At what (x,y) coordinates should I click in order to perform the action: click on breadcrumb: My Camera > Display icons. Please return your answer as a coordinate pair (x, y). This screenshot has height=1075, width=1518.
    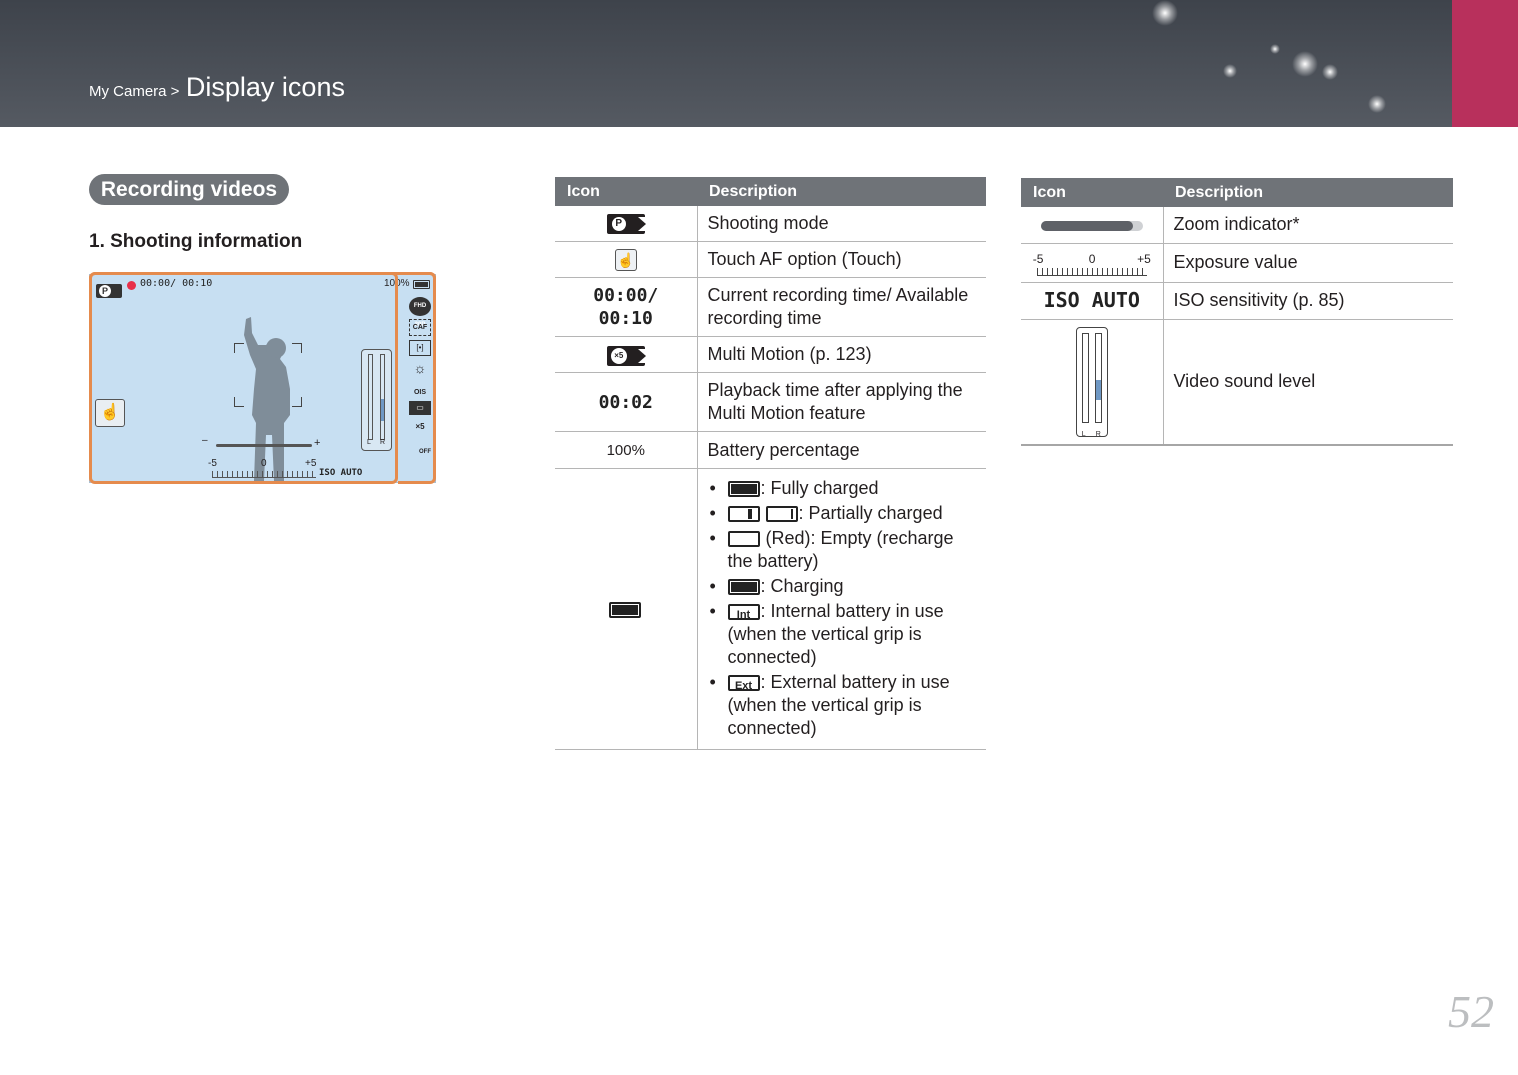
    Looking at the image, I should click on (217, 87).